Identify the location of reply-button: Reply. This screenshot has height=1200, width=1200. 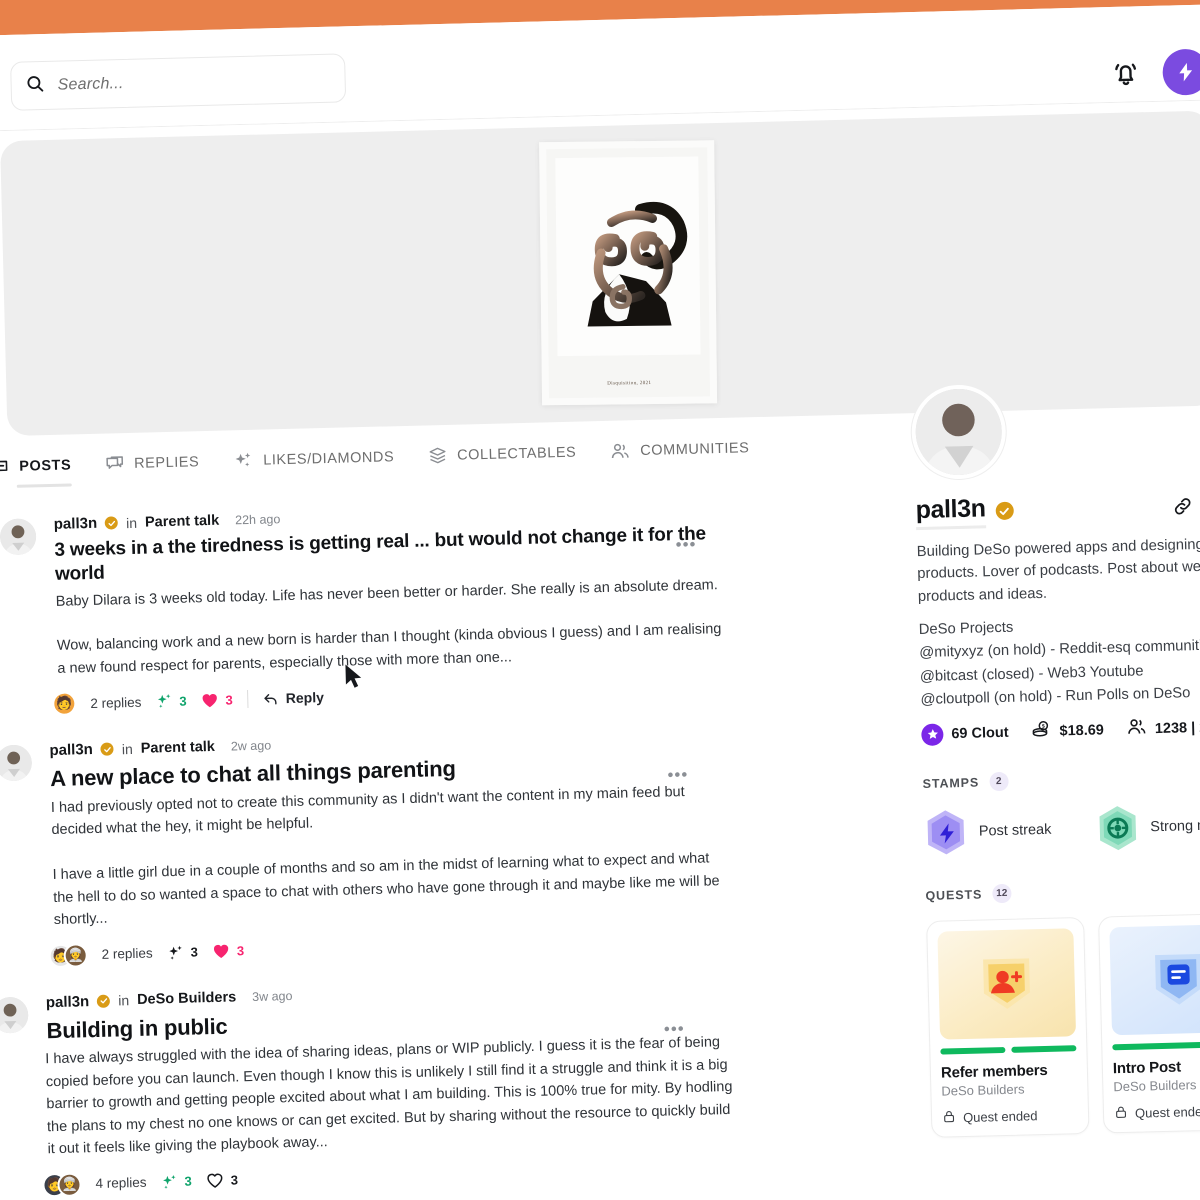
(293, 698).